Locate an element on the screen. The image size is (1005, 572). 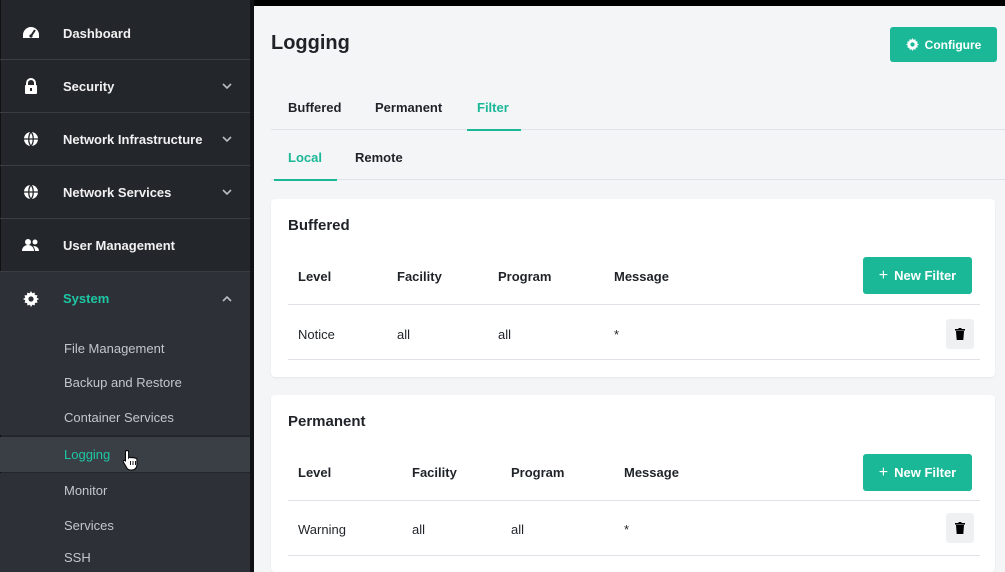
sidebar-item-label: Network Services is located at coordinates (117, 192).